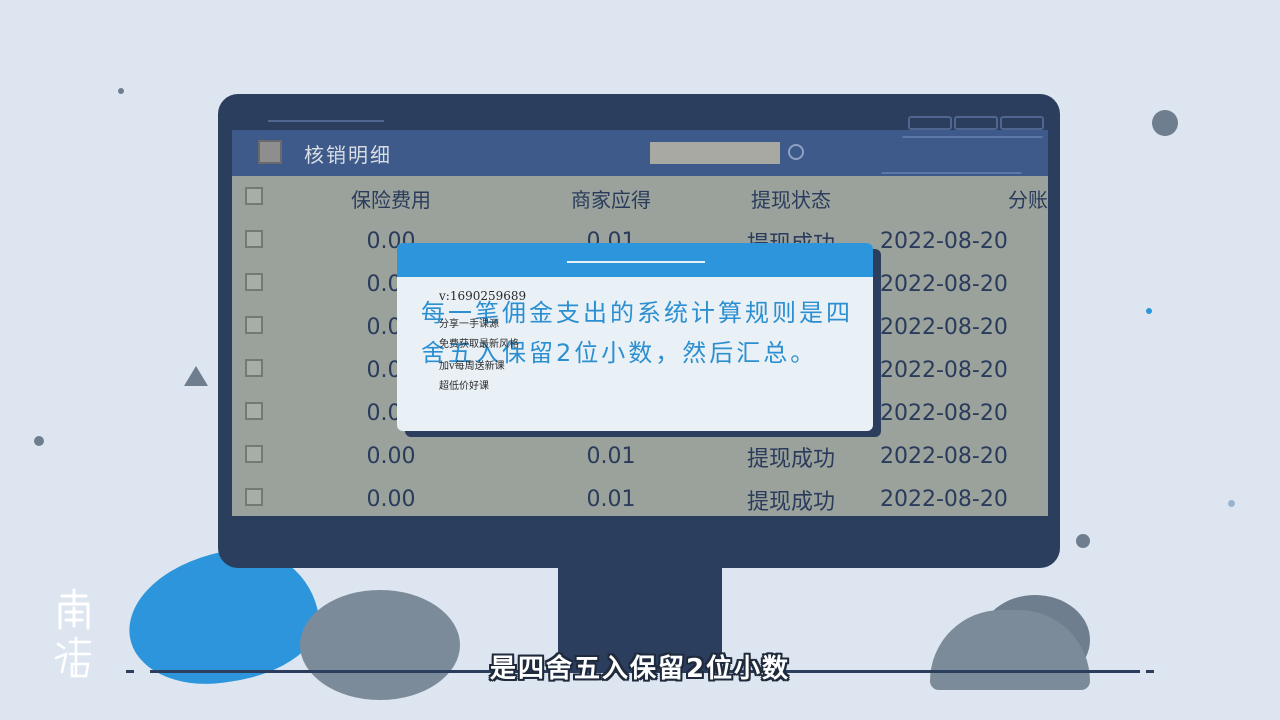 The height and width of the screenshot is (720, 1280). I want to click on dialog-title-bar, so click(635, 260).